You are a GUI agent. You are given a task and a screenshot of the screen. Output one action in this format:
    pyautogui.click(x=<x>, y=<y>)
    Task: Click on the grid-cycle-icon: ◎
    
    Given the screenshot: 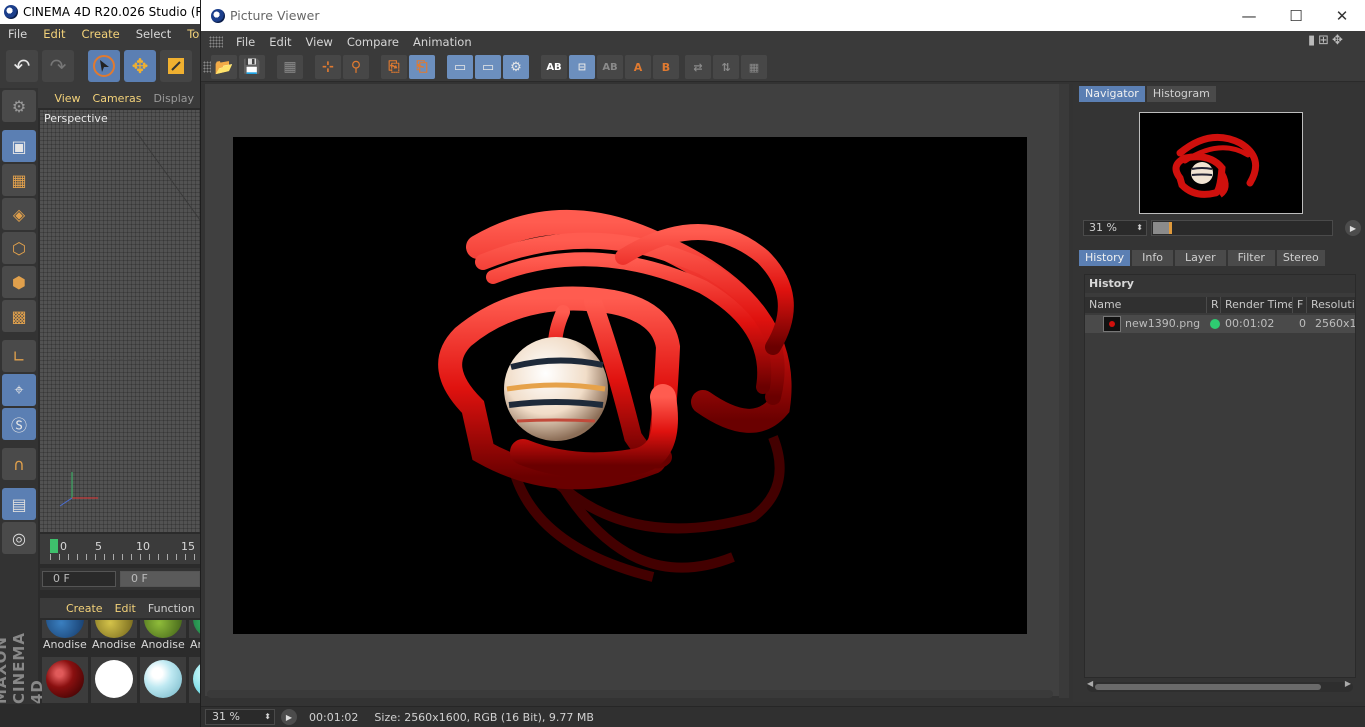 What is the action you would take?
    pyautogui.click(x=19, y=538)
    